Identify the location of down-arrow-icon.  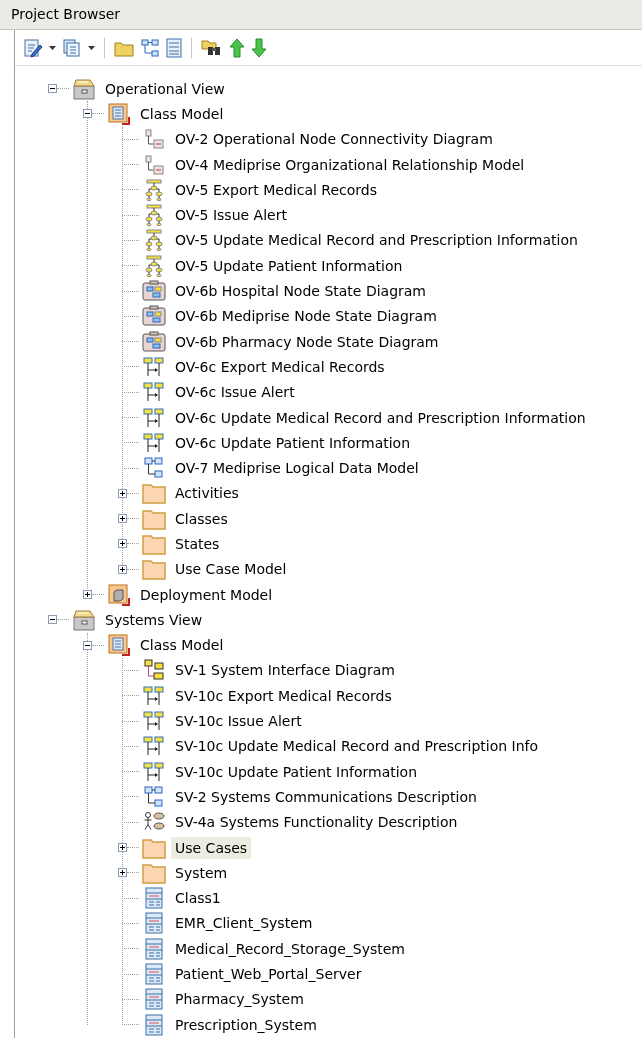
(259, 47).